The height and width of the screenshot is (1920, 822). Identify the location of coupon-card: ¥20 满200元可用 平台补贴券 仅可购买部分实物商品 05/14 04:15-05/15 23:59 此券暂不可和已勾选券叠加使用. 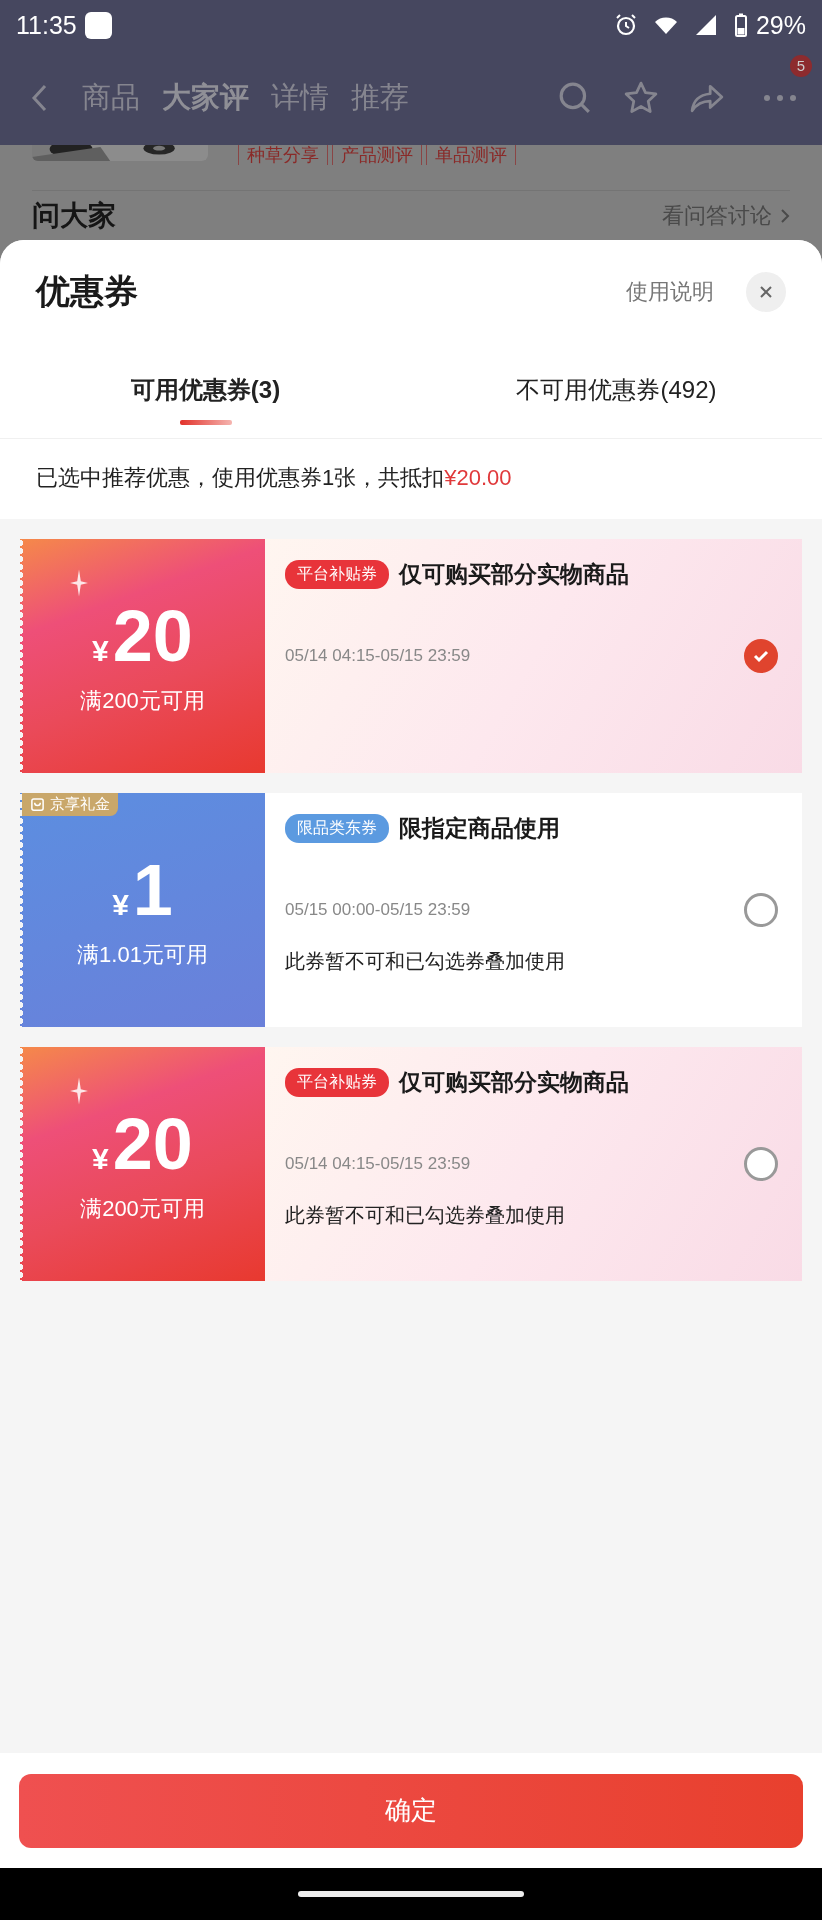
(411, 1164).